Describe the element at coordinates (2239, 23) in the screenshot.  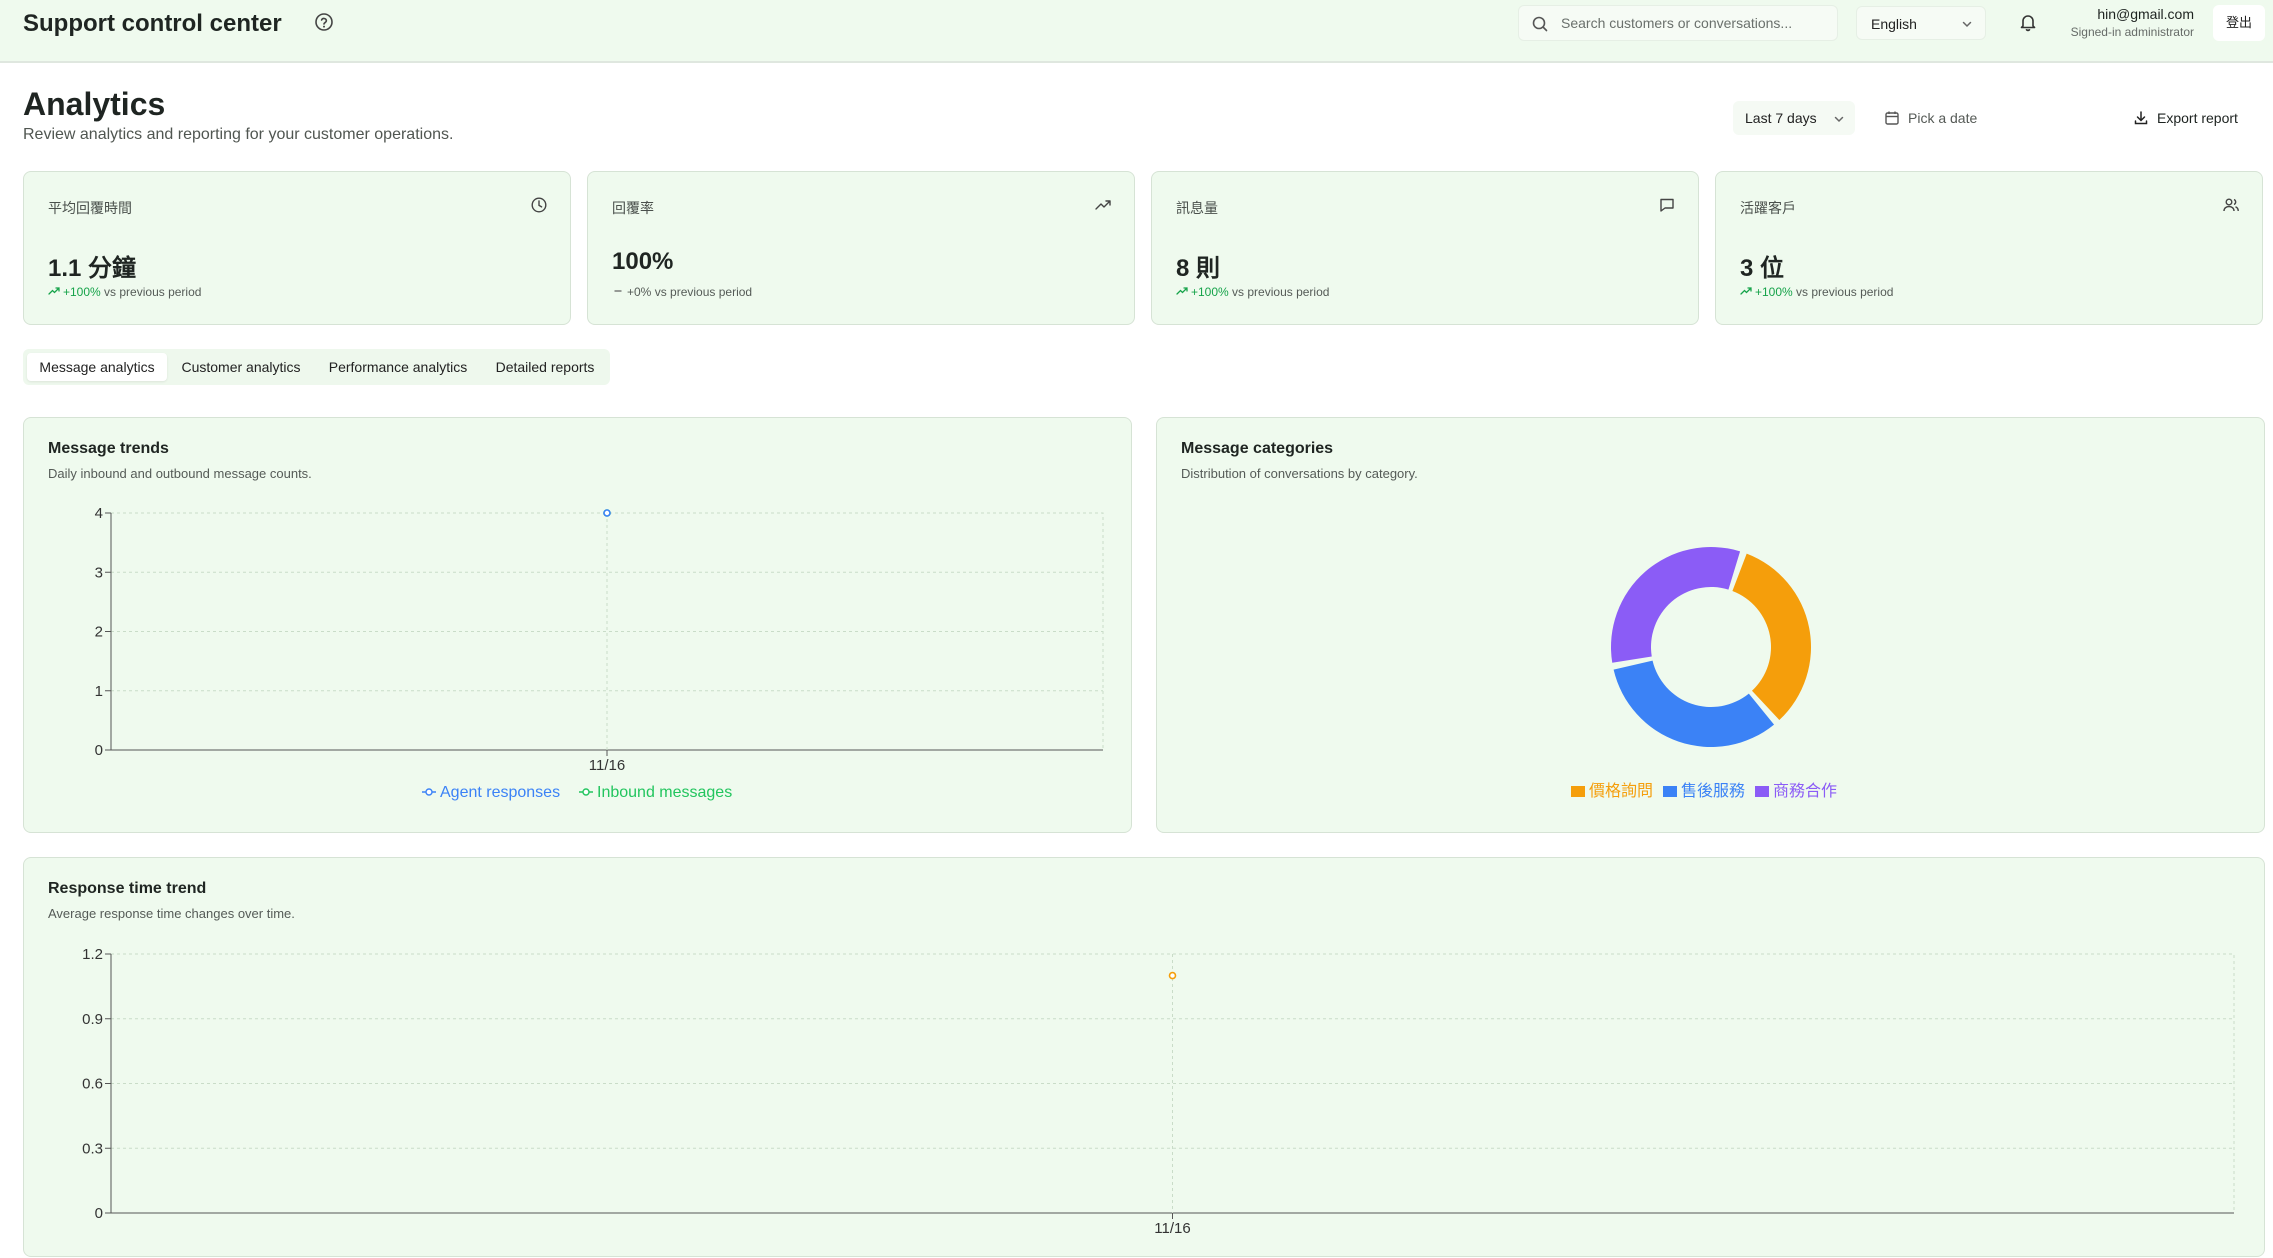
I see `logout-button: 登出` at that location.